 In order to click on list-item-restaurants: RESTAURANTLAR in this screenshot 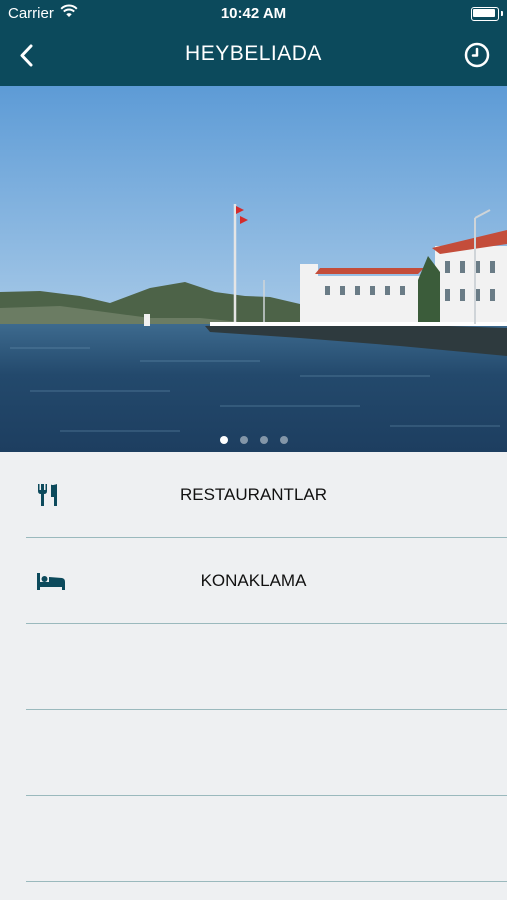, I will do `click(253, 495)`.